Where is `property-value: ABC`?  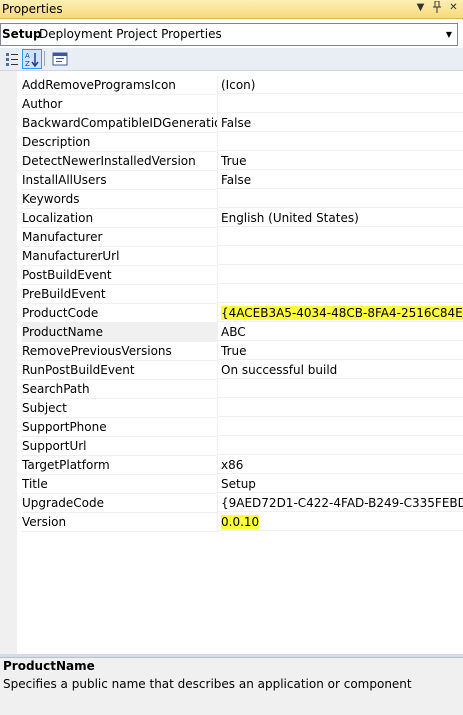
property-value: ABC is located at coordinates (340, 332).